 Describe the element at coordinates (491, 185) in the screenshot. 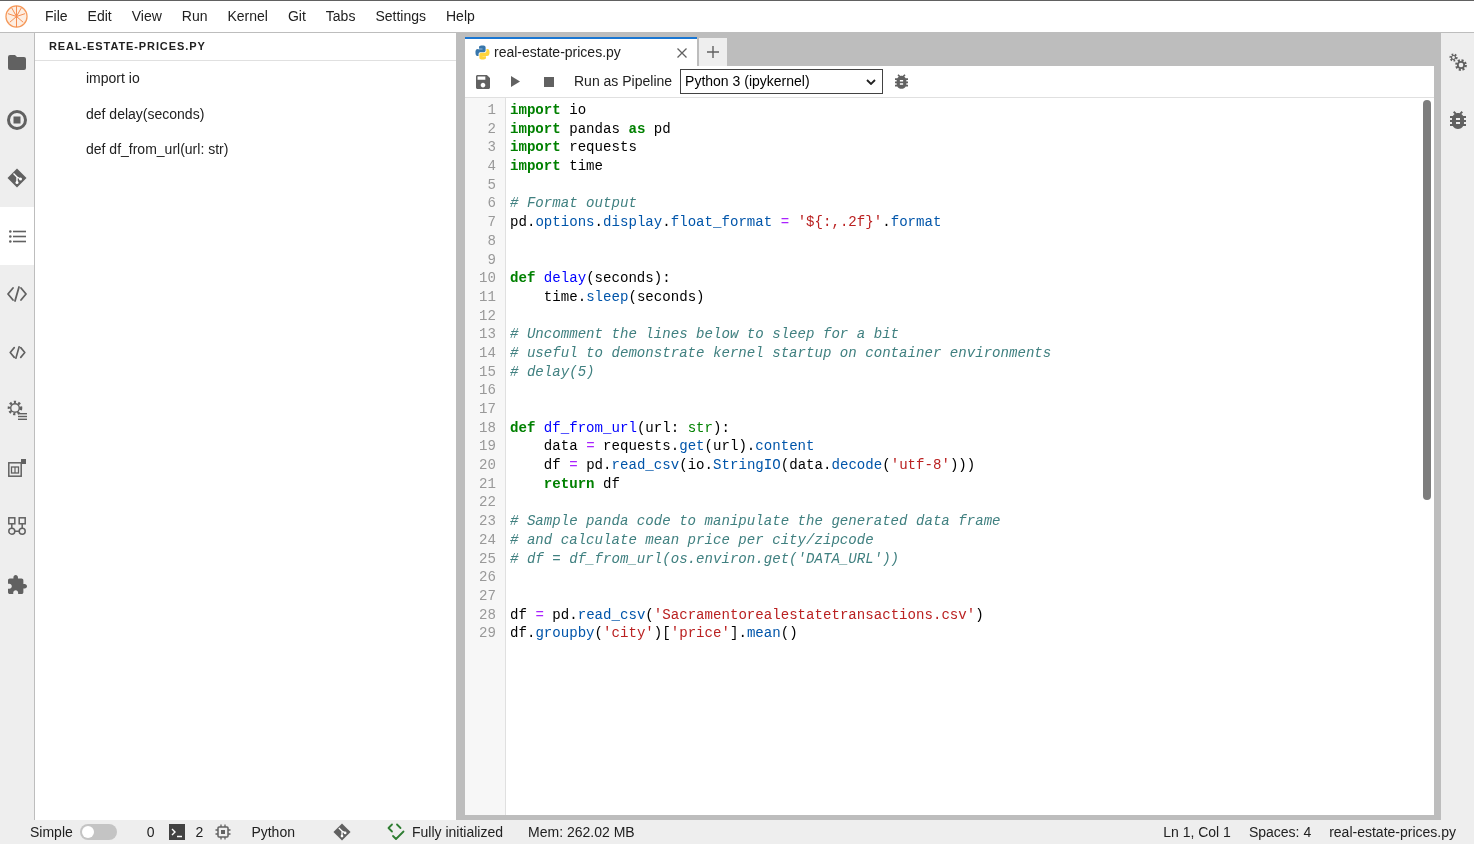

I see `line-number: 5` at that location.